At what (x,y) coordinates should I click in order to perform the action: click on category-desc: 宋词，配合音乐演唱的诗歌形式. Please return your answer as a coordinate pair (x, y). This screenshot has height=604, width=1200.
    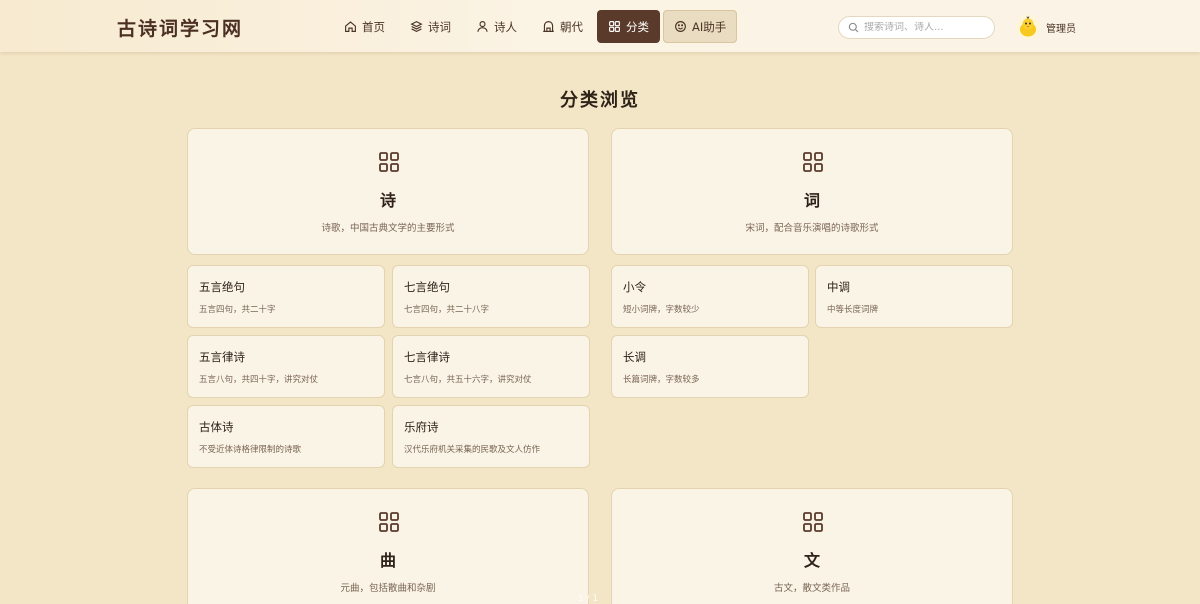
    Looking at the image, I should click on (812, 228).